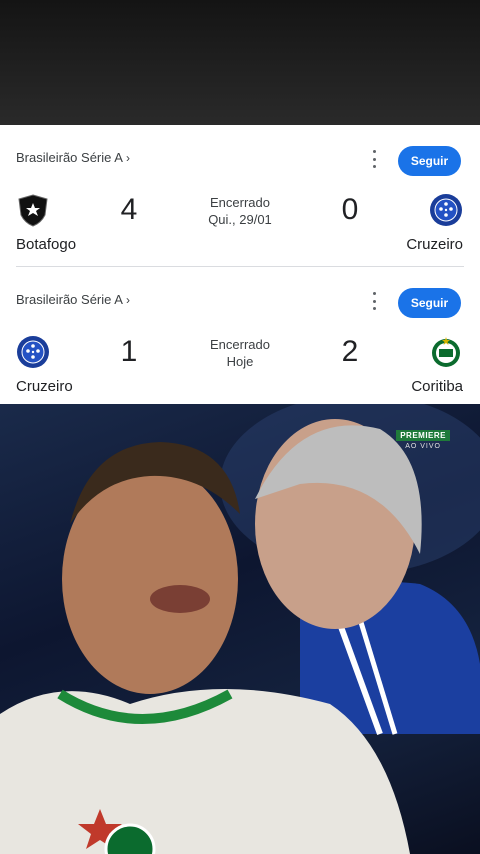 The width and height of the screenshot is (480, 854). I want to click on away-team-name: Cruzeiro, so click(434, 244).